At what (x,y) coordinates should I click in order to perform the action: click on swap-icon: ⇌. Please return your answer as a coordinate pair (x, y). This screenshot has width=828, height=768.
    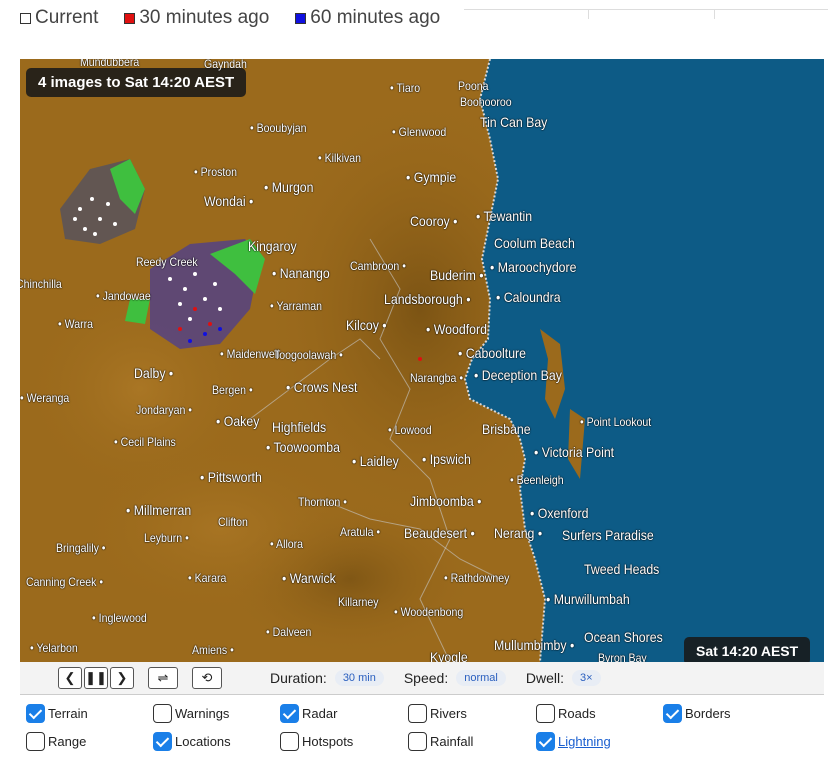
    Looking at the image, I should click on (163, 678).